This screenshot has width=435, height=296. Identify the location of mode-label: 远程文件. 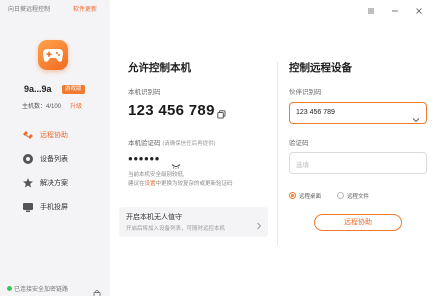
(358, 197).